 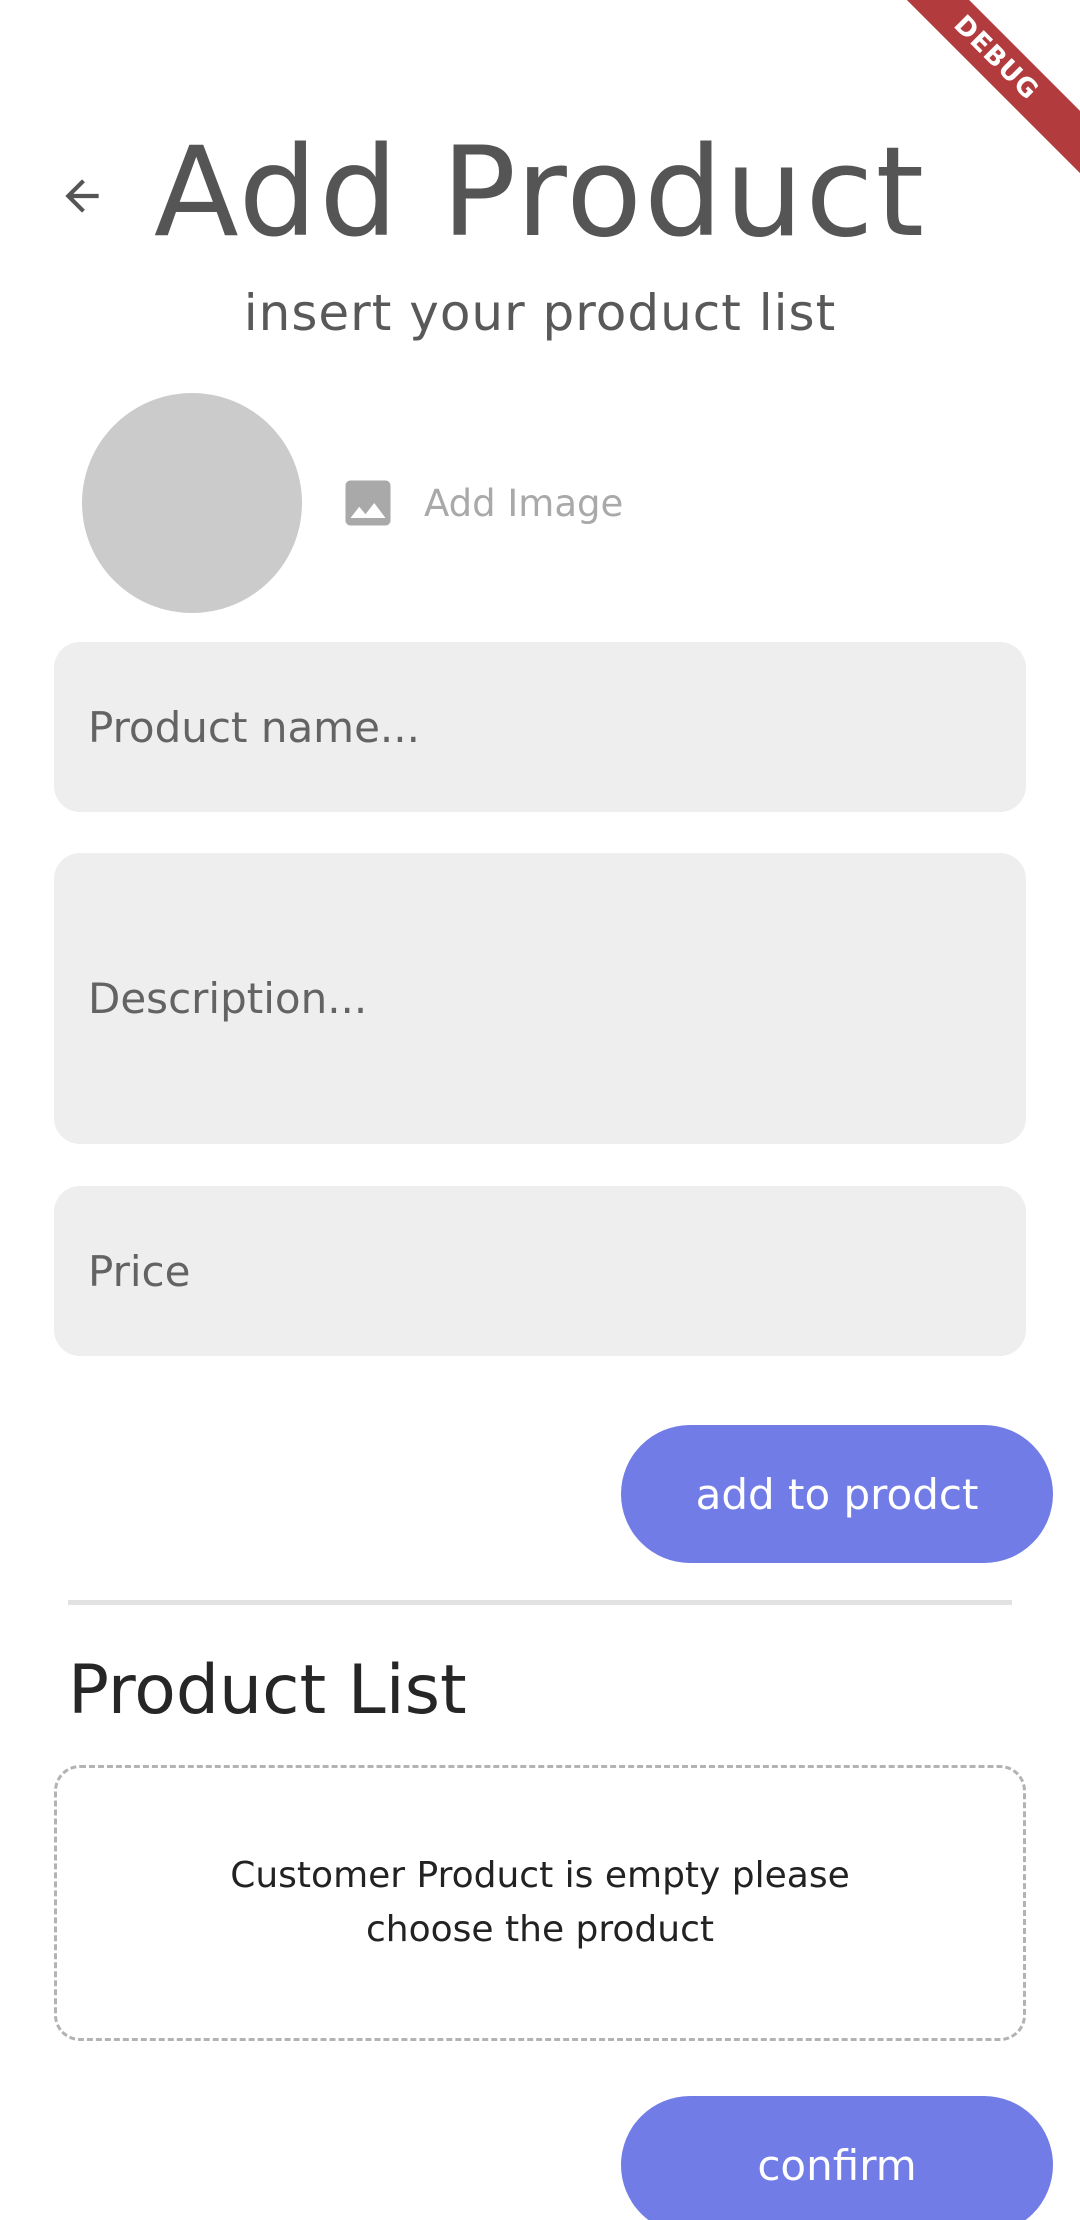 What do you see at coordinates (540, 193) in the screenshot?
I see `page-title: Add Product` at bounding box center [540, 193].